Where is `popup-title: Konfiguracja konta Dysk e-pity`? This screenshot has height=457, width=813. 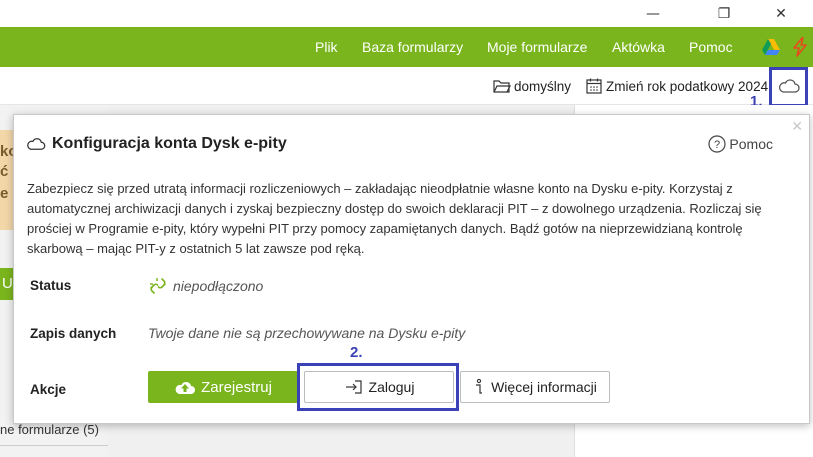
popup-title: Konfiguracja konta Dysk e-pity is located at coordinates (169, 143).